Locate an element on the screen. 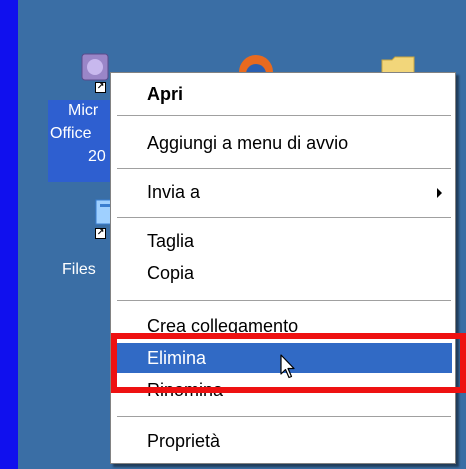  menu-item-label: Taglia is located at coordinates (171, 241).